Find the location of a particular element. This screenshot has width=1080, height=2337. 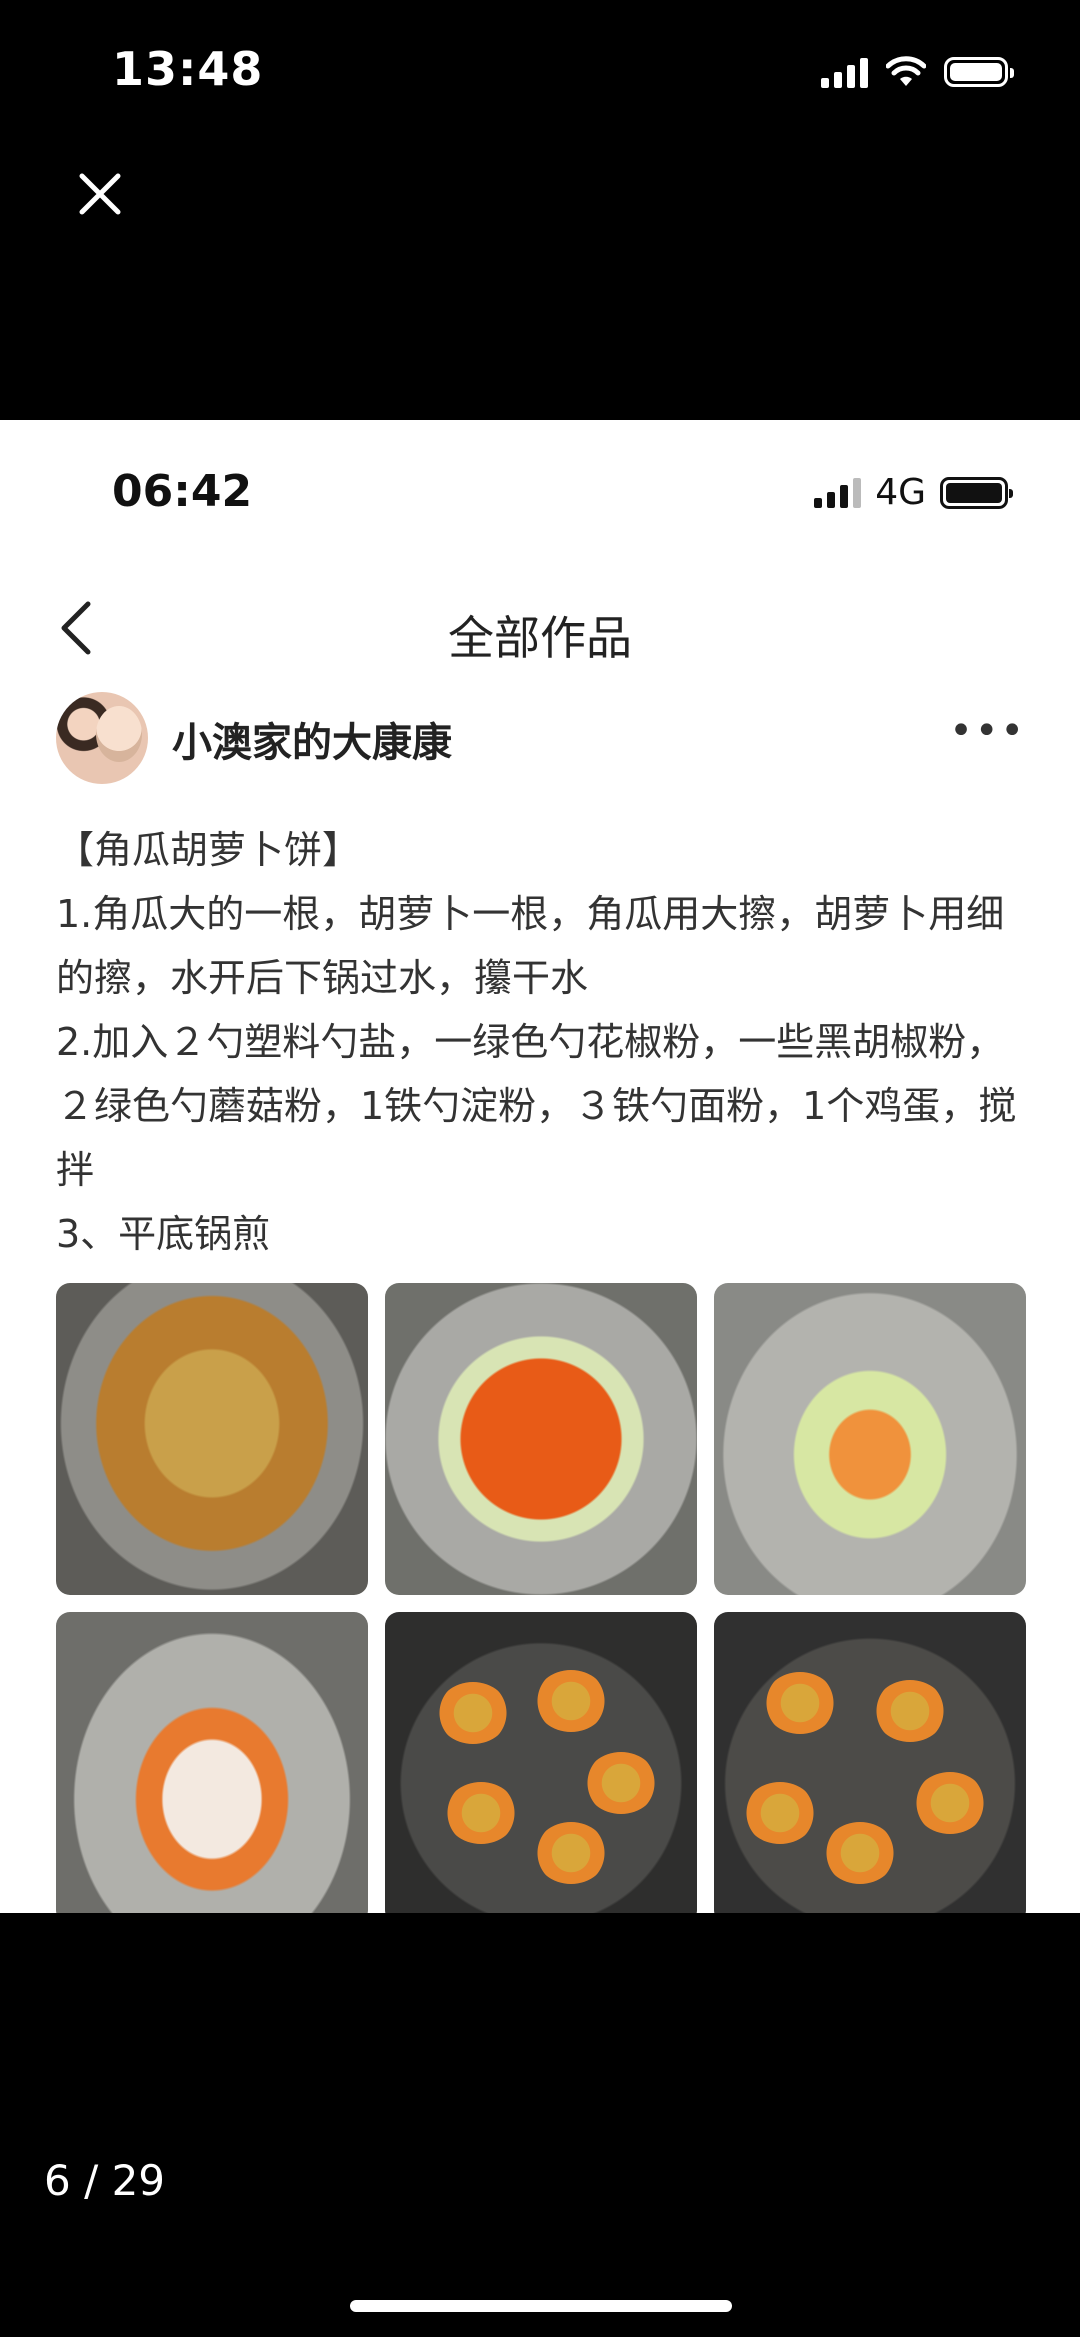

avatar is located at coordinates (102, 738).